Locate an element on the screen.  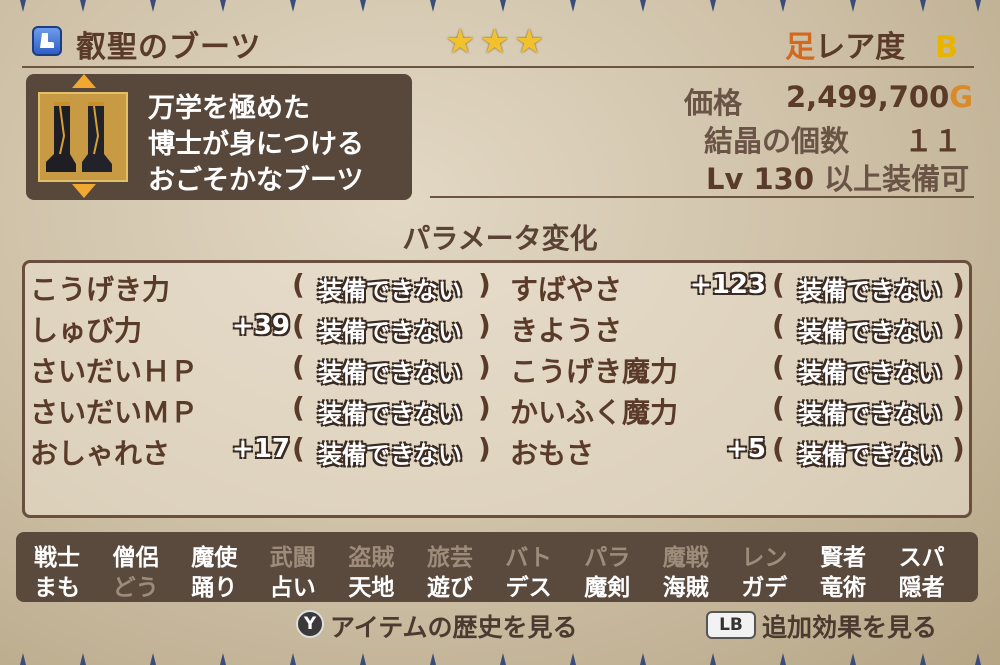
parameter-name: こうげき魔力 is located at coordinates (594, 371).